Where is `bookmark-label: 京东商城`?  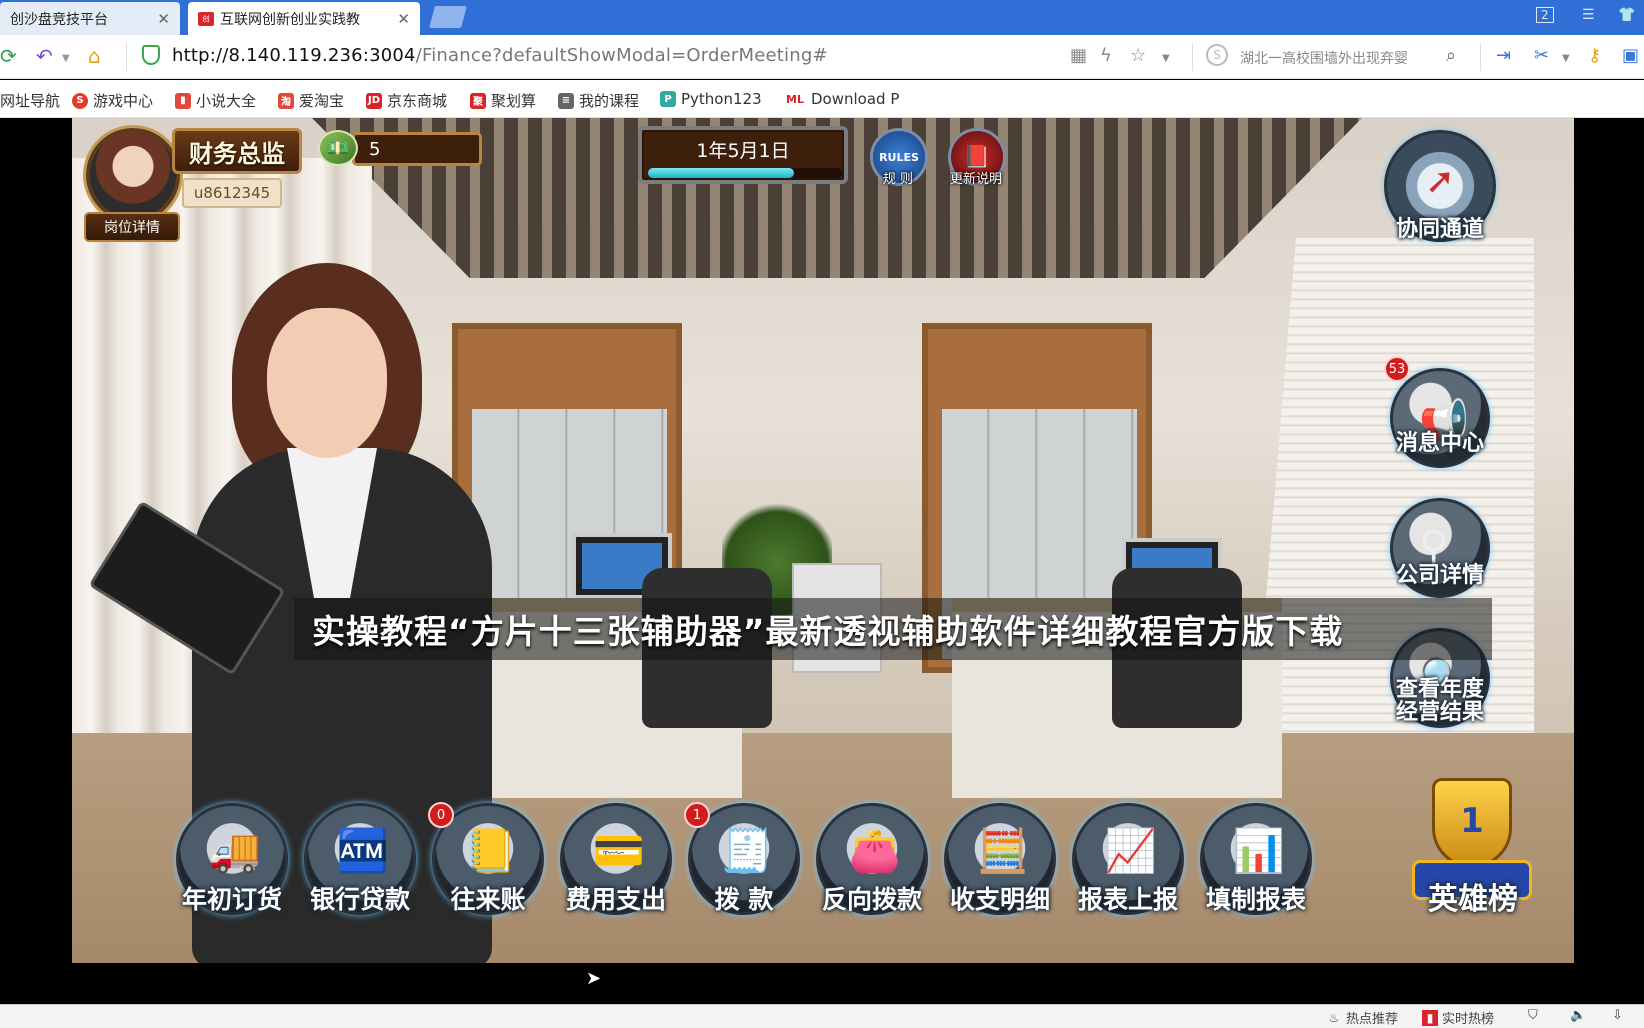
bookmark-label: 京东商城 is located at coordinates (417, 101).